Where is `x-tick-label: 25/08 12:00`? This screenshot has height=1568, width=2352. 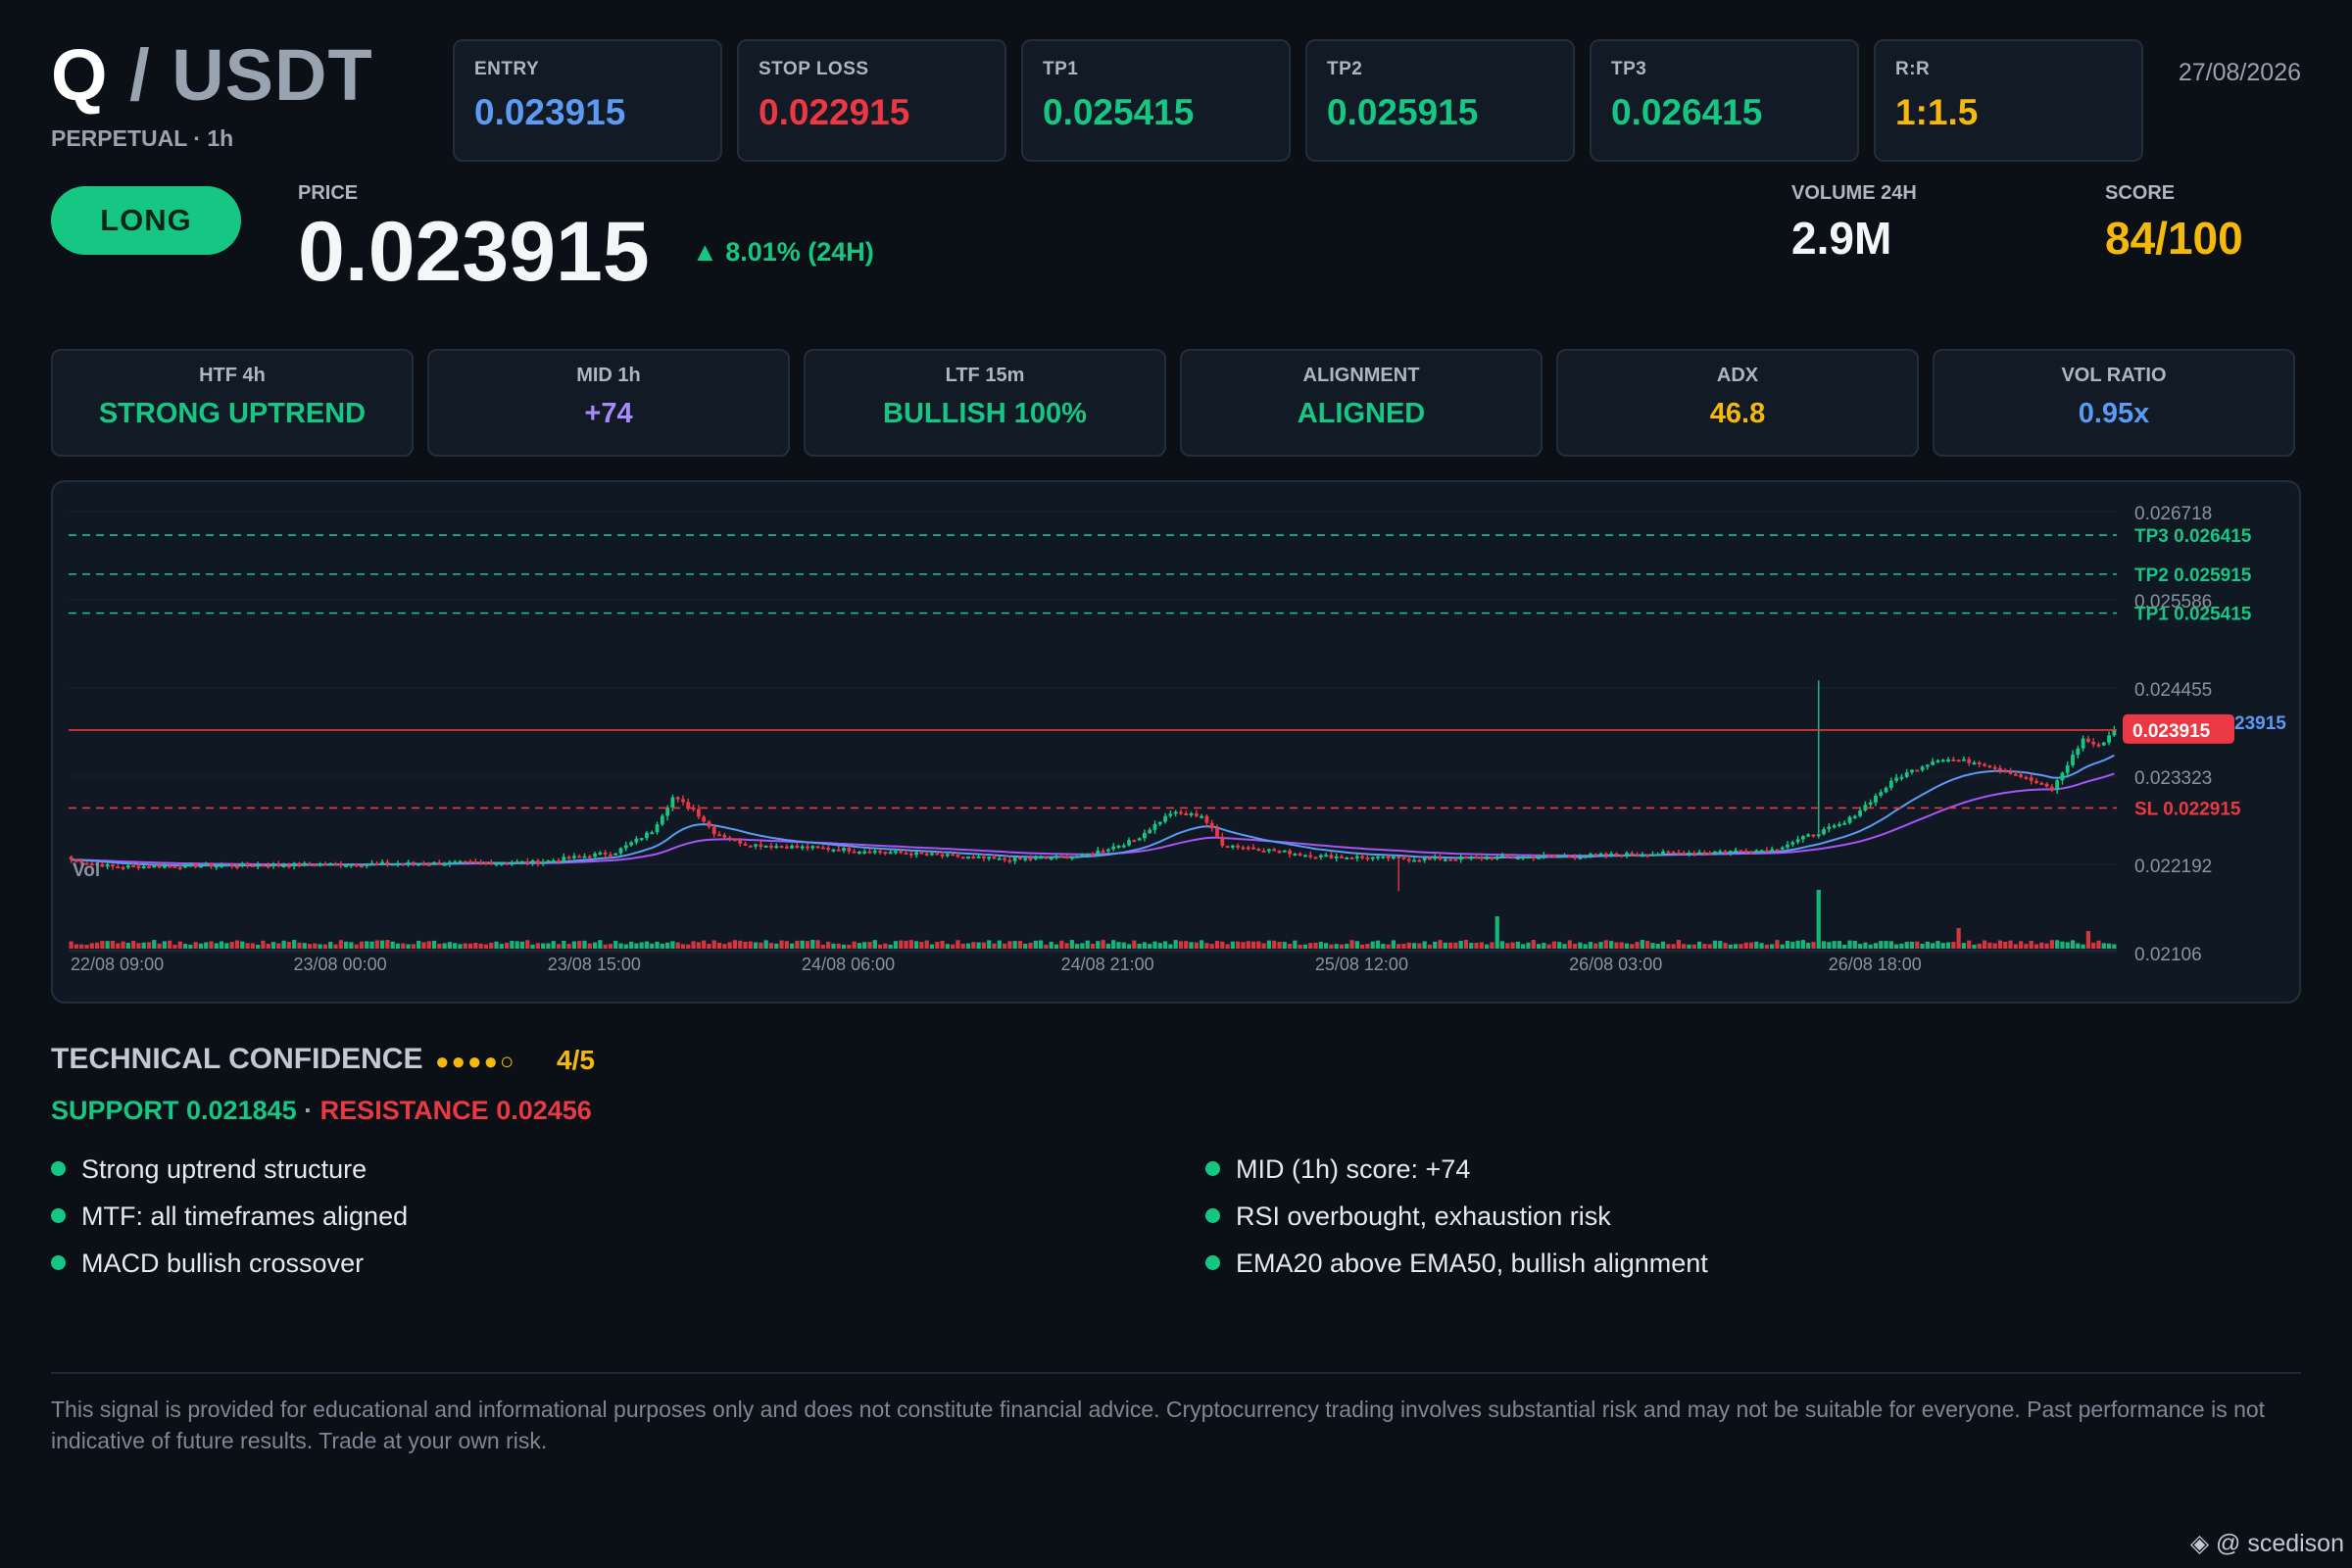
x-tick-label: 25/08 12:00 is located at coordinates (1361, 964).